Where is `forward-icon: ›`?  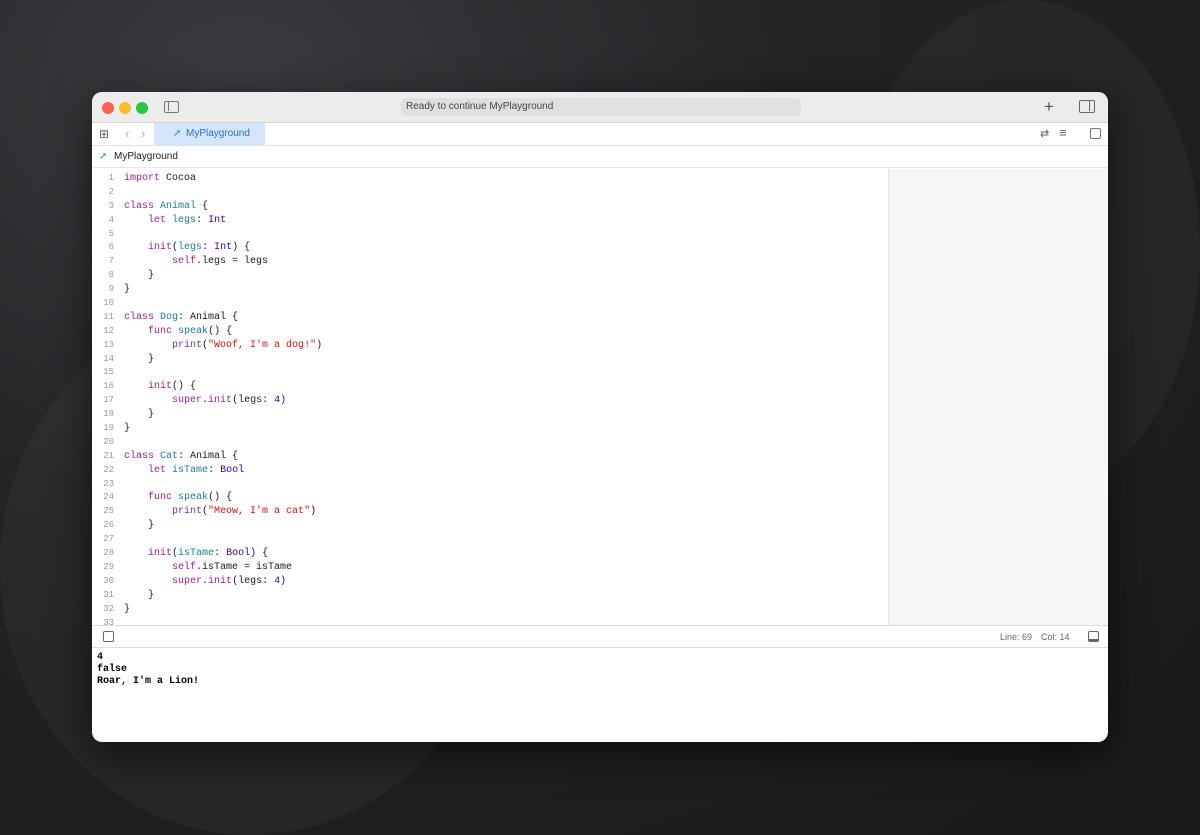 forward-icon: › is located at coordinates (143, 133).